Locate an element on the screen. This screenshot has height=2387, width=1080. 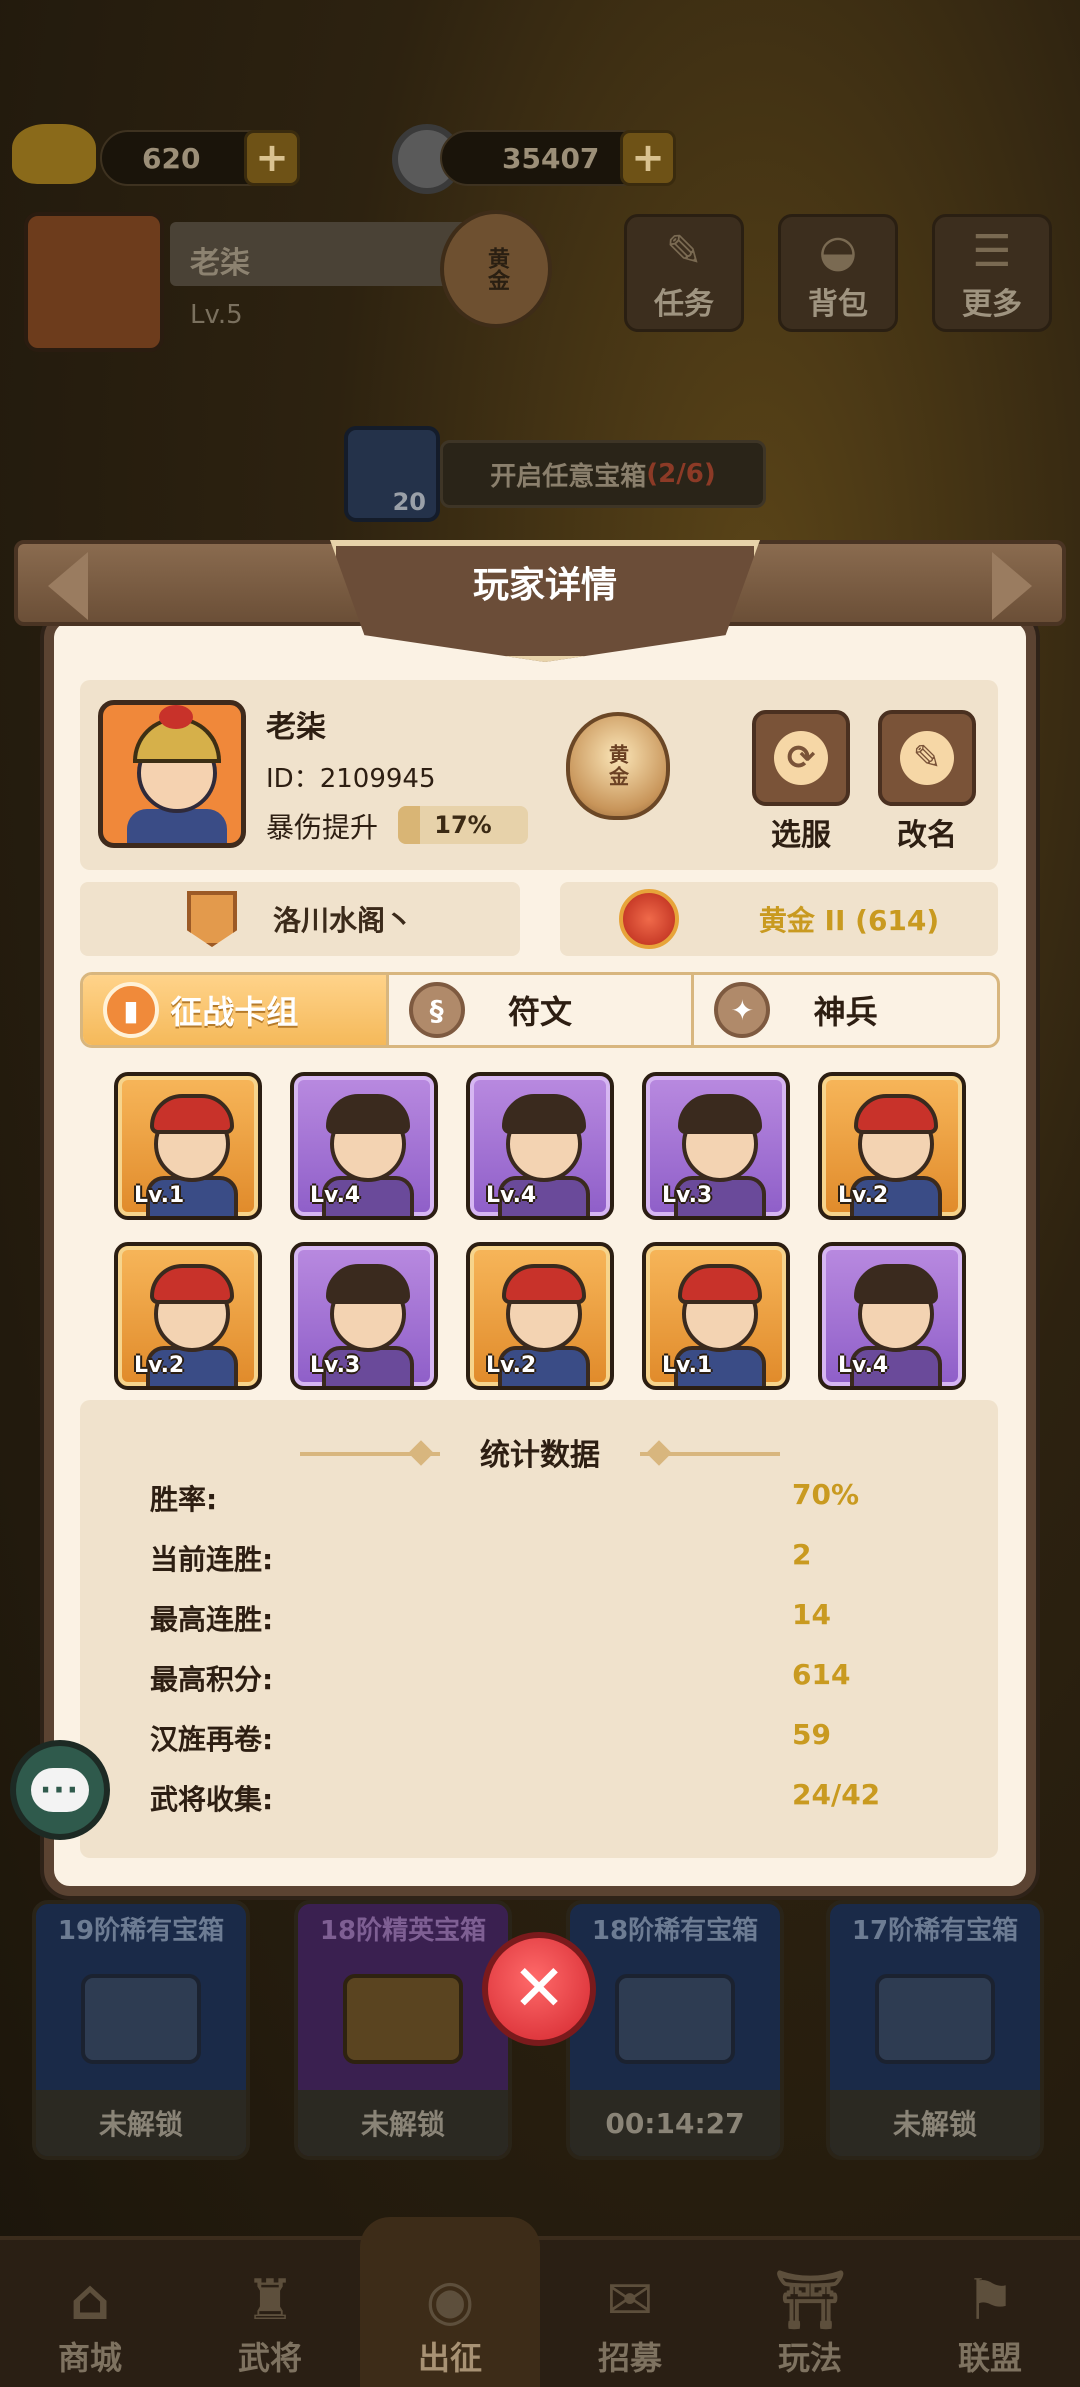
player-name: 老柒 is located at coordinates (296, 727).